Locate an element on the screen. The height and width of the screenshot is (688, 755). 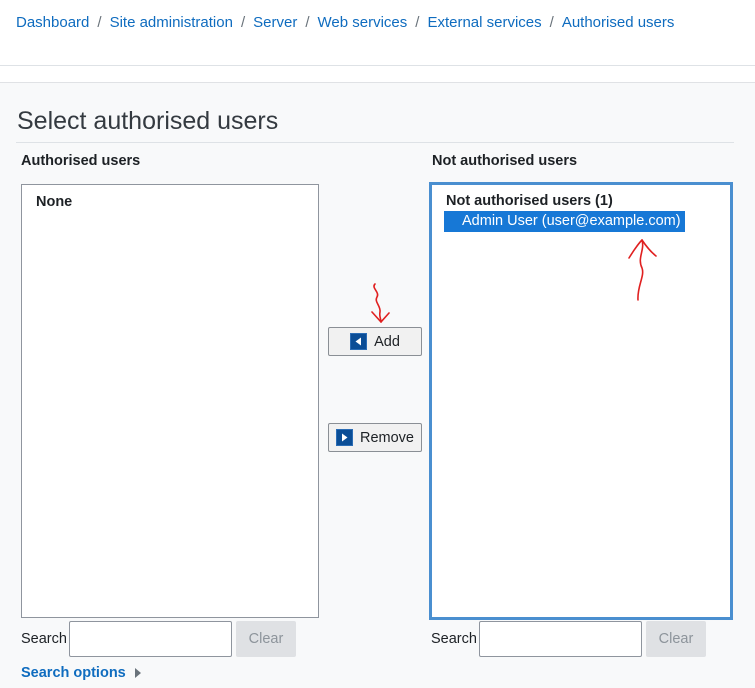
arrow-left-icon is located at coordinates (359, 341).